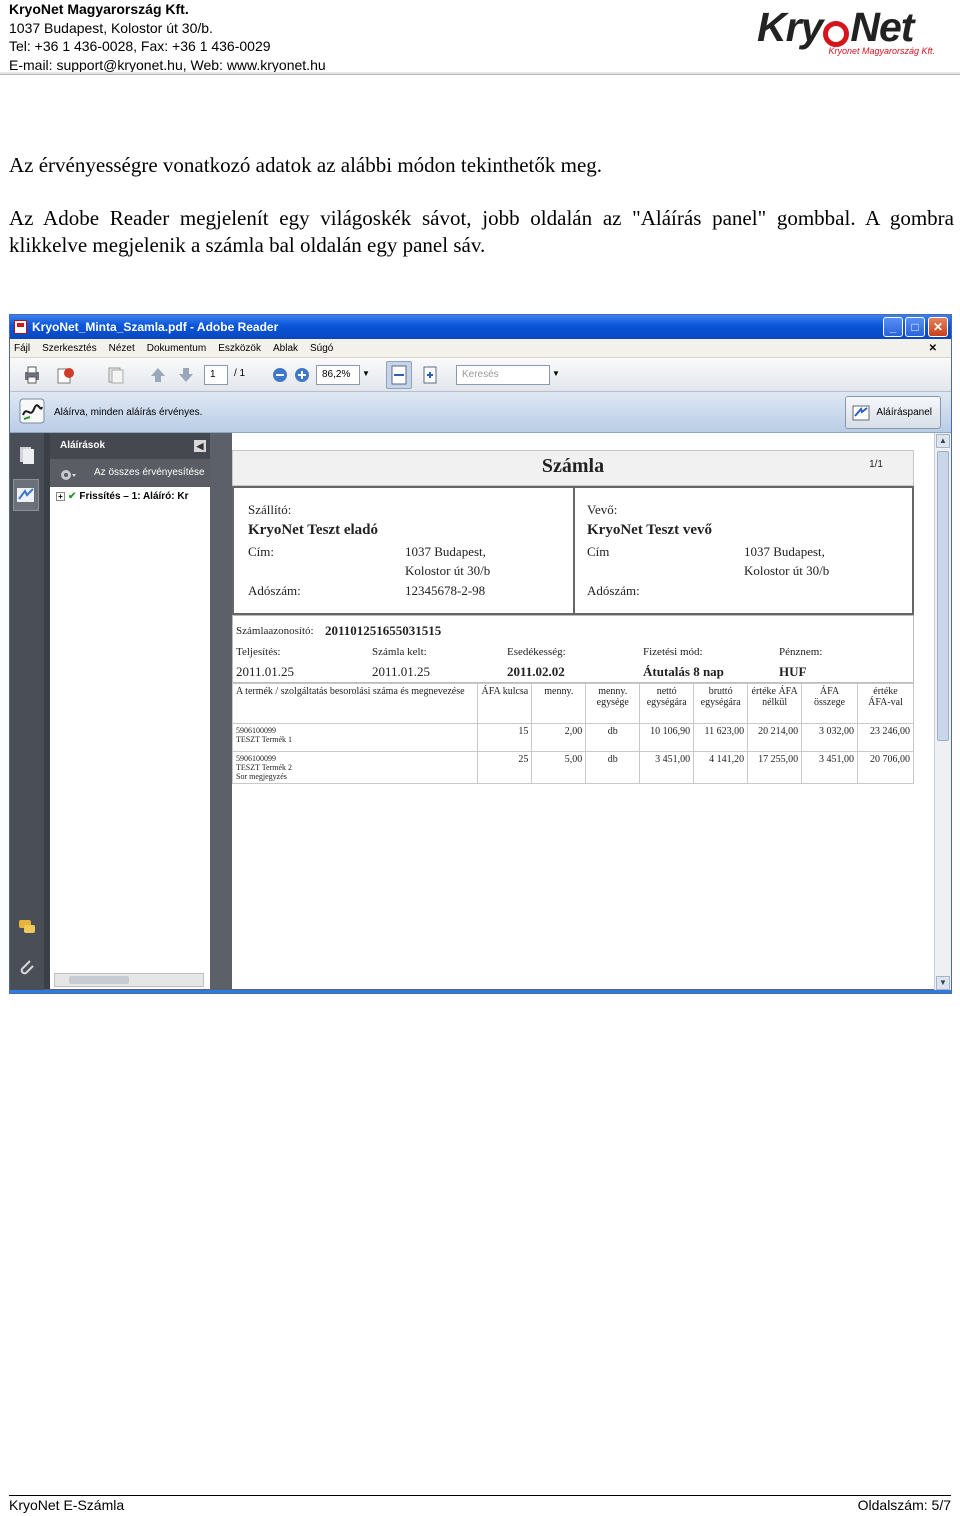 This screenshot has height=1516, width=960. I want to click on document-vertical-scrollbar: ▲ ▼, so click(942, 713).